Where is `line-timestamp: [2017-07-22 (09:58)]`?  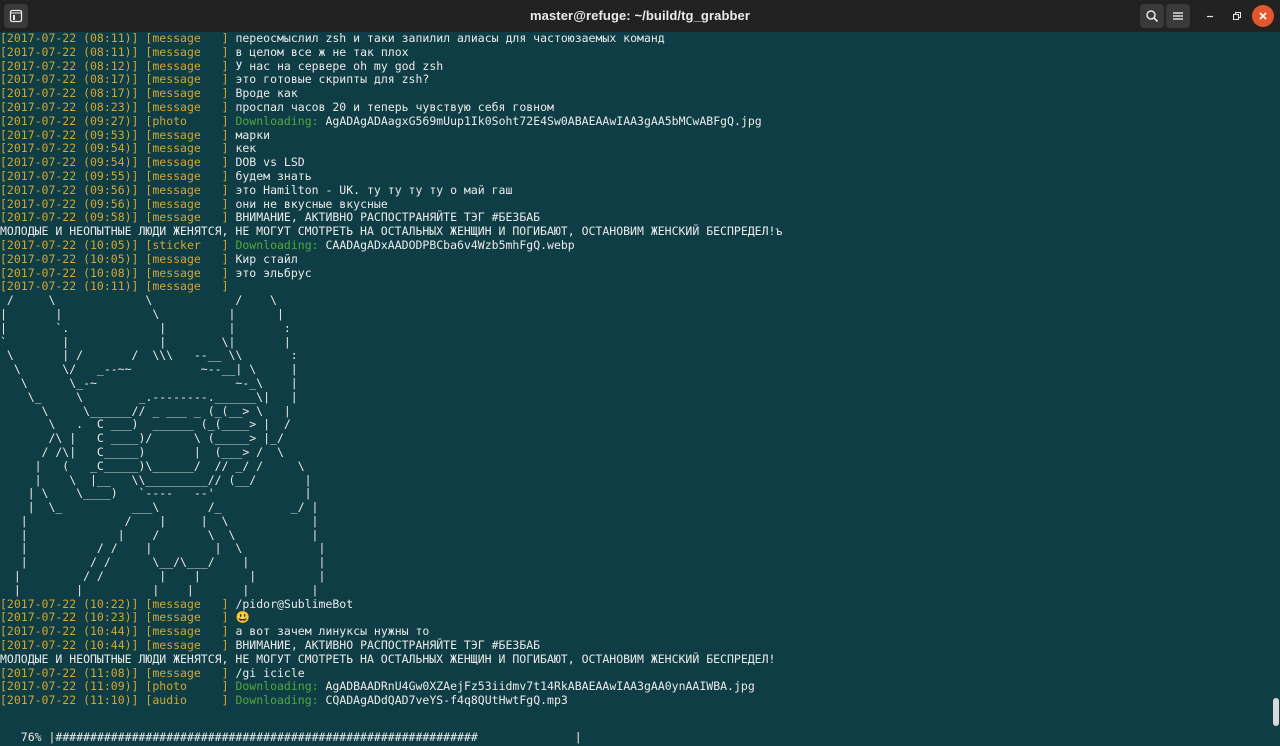
line-timestamp: [2017-07-22 (09:58)] is located at coordinates (69, 217).